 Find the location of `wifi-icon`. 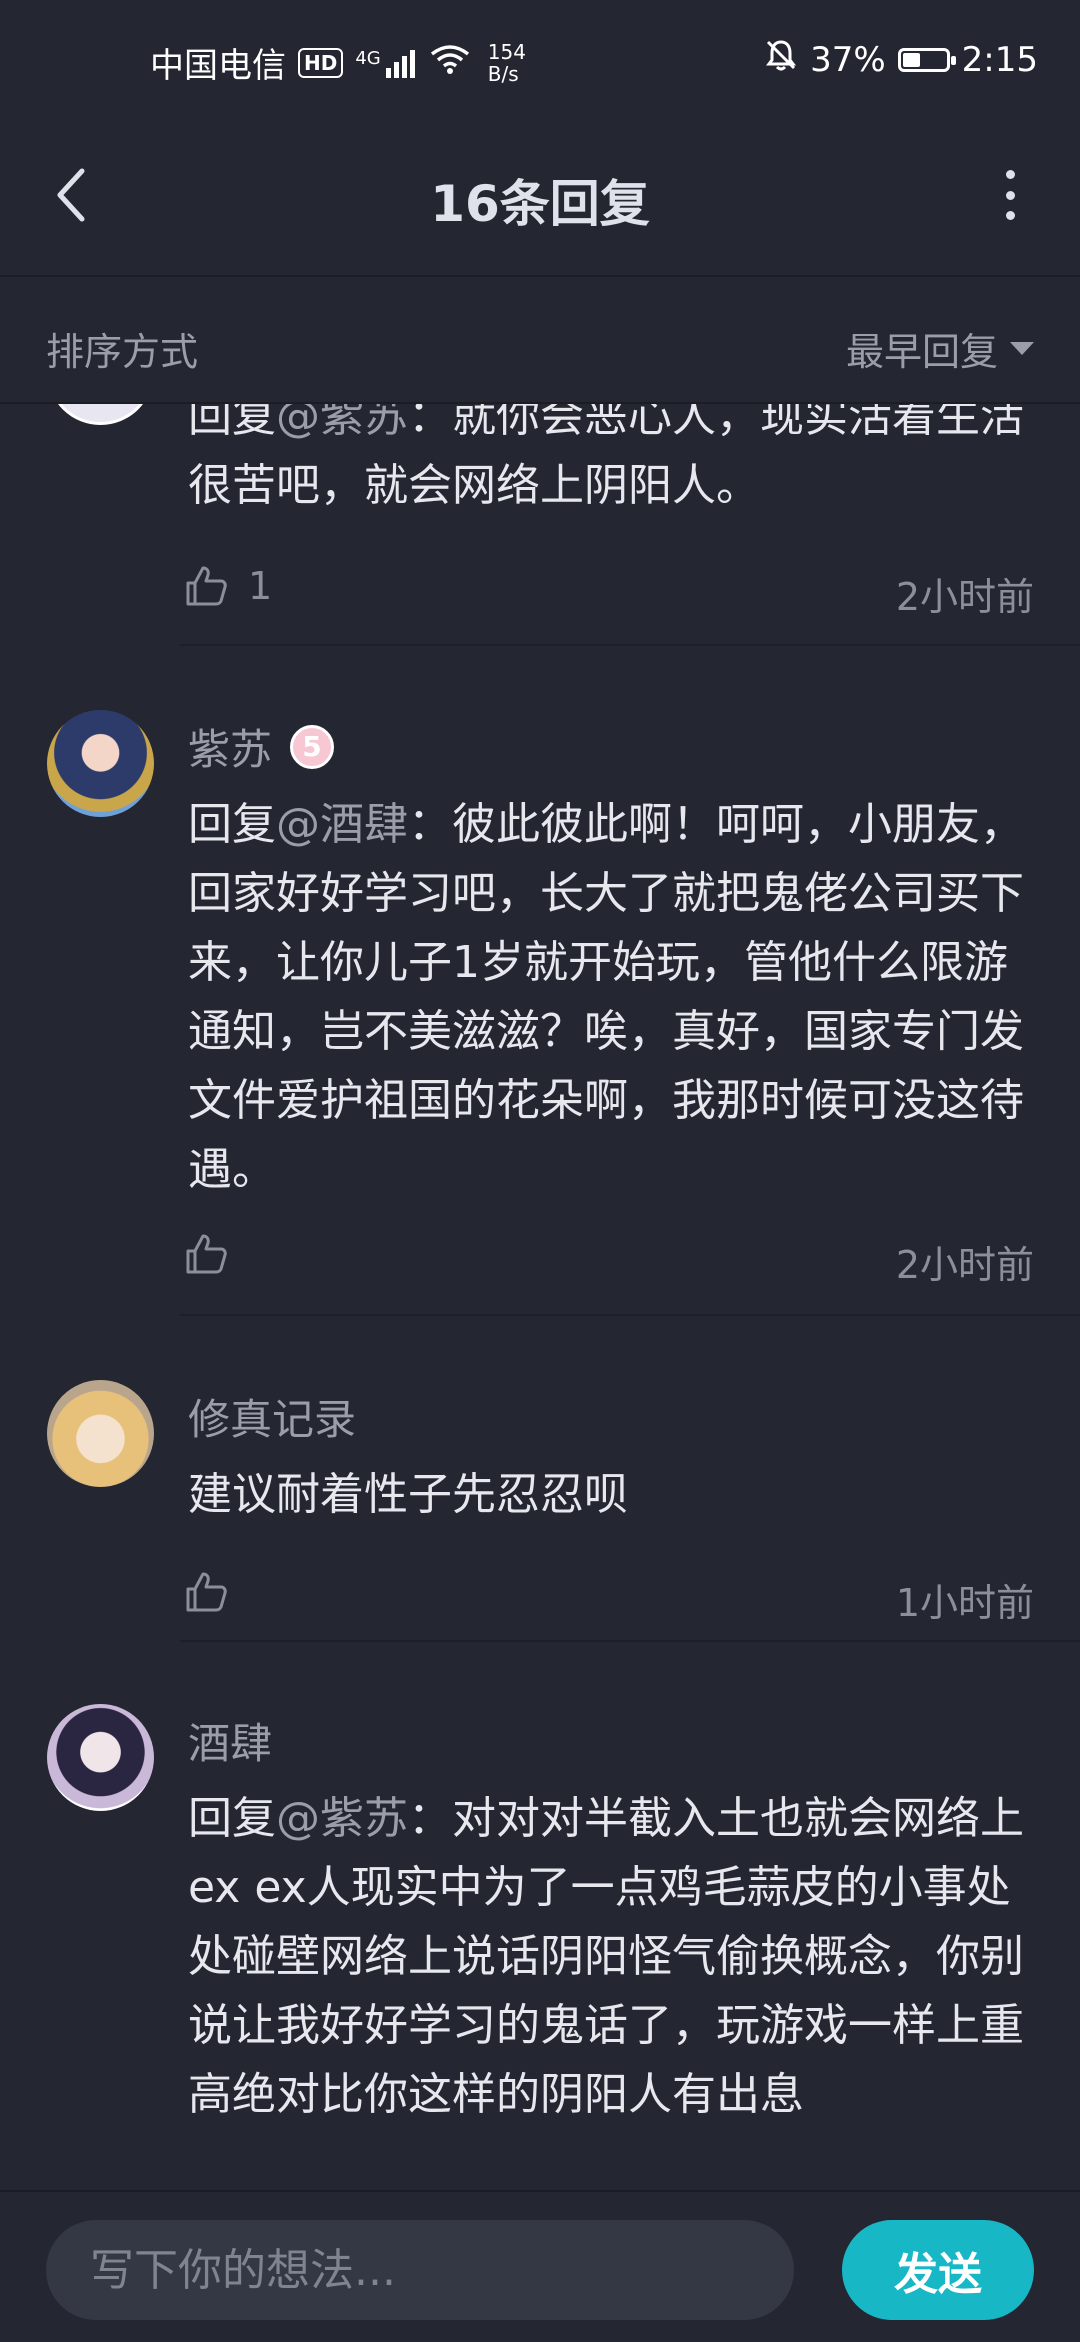

wifi-icon is located at coordinates (450, 63).